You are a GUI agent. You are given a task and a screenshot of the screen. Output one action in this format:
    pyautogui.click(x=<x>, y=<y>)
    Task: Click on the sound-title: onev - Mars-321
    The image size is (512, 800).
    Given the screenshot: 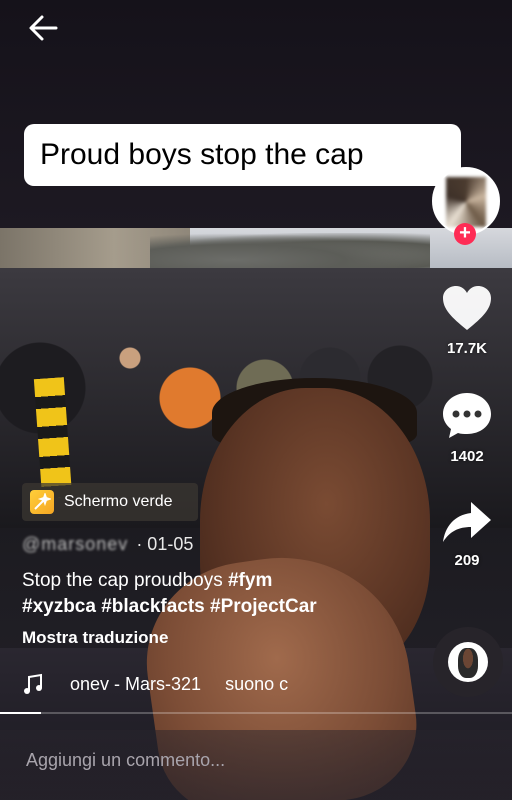 What is the action you would take?
    pyautogui.click(x=136, y=683)
    